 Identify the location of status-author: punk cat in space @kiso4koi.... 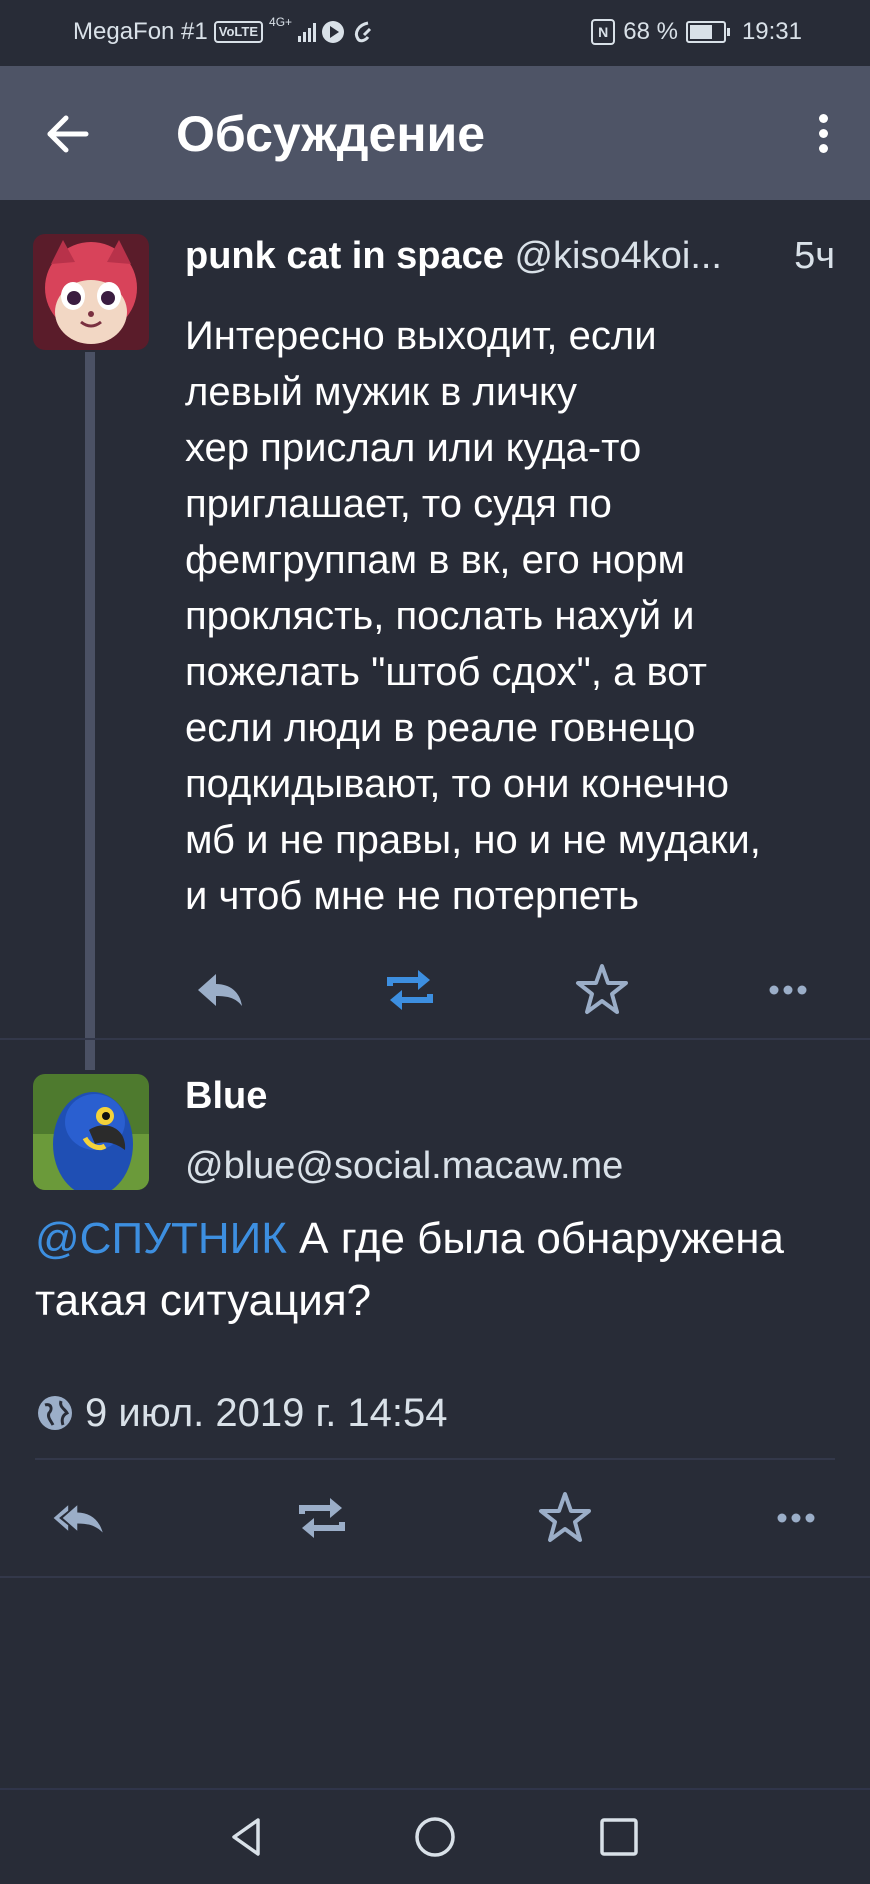
(510, 256).